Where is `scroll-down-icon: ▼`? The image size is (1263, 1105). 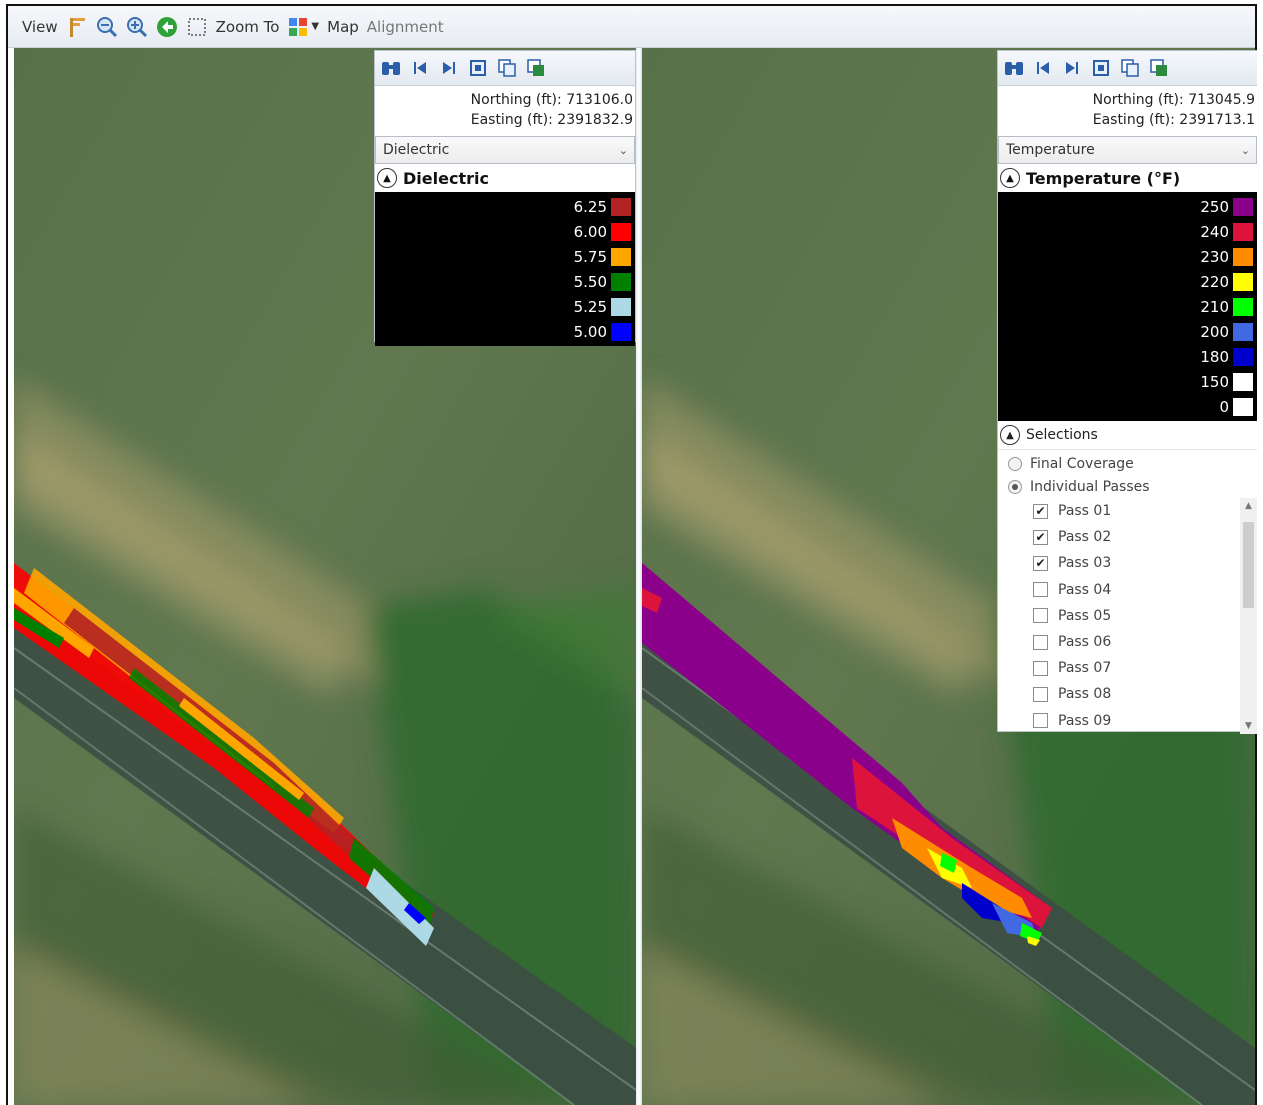
scroll-down-icon: ▼ is located at coordinates (1248, 726).